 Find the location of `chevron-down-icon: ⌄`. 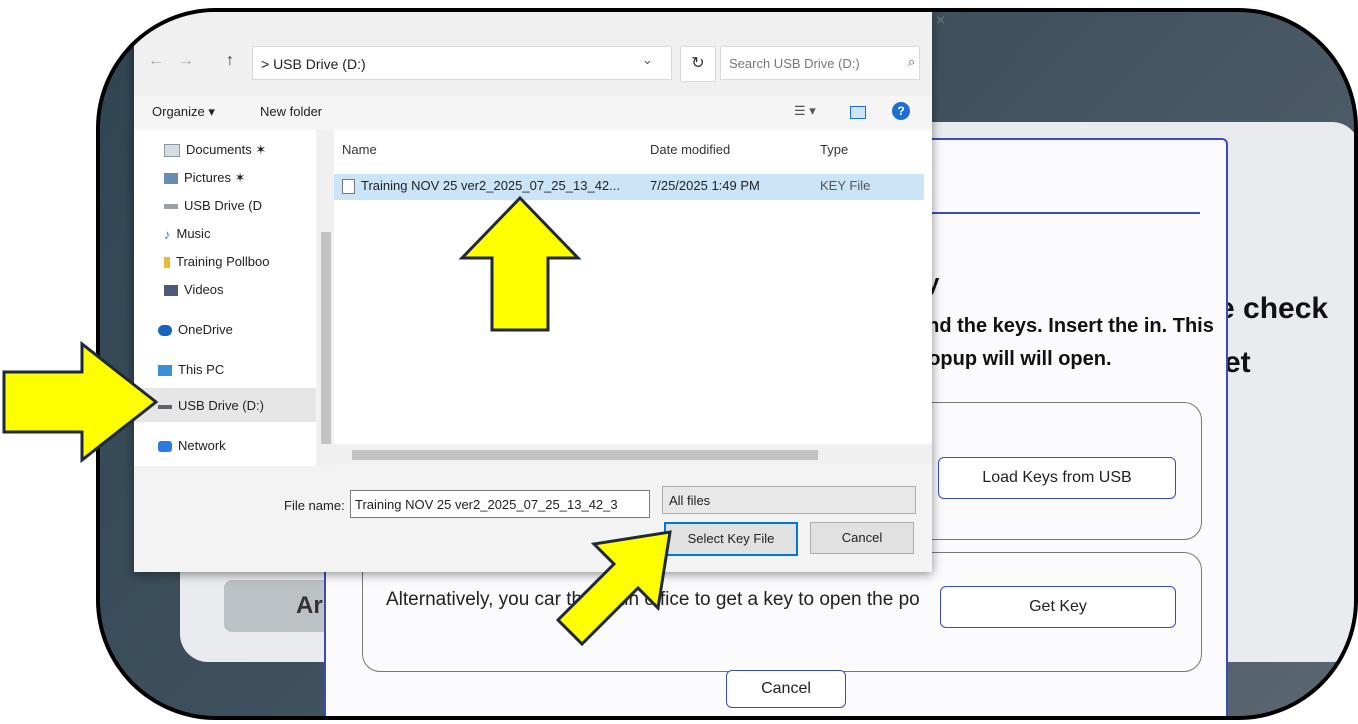

chevron-down-icon: ⌄ is located at coordinates (647, 60).